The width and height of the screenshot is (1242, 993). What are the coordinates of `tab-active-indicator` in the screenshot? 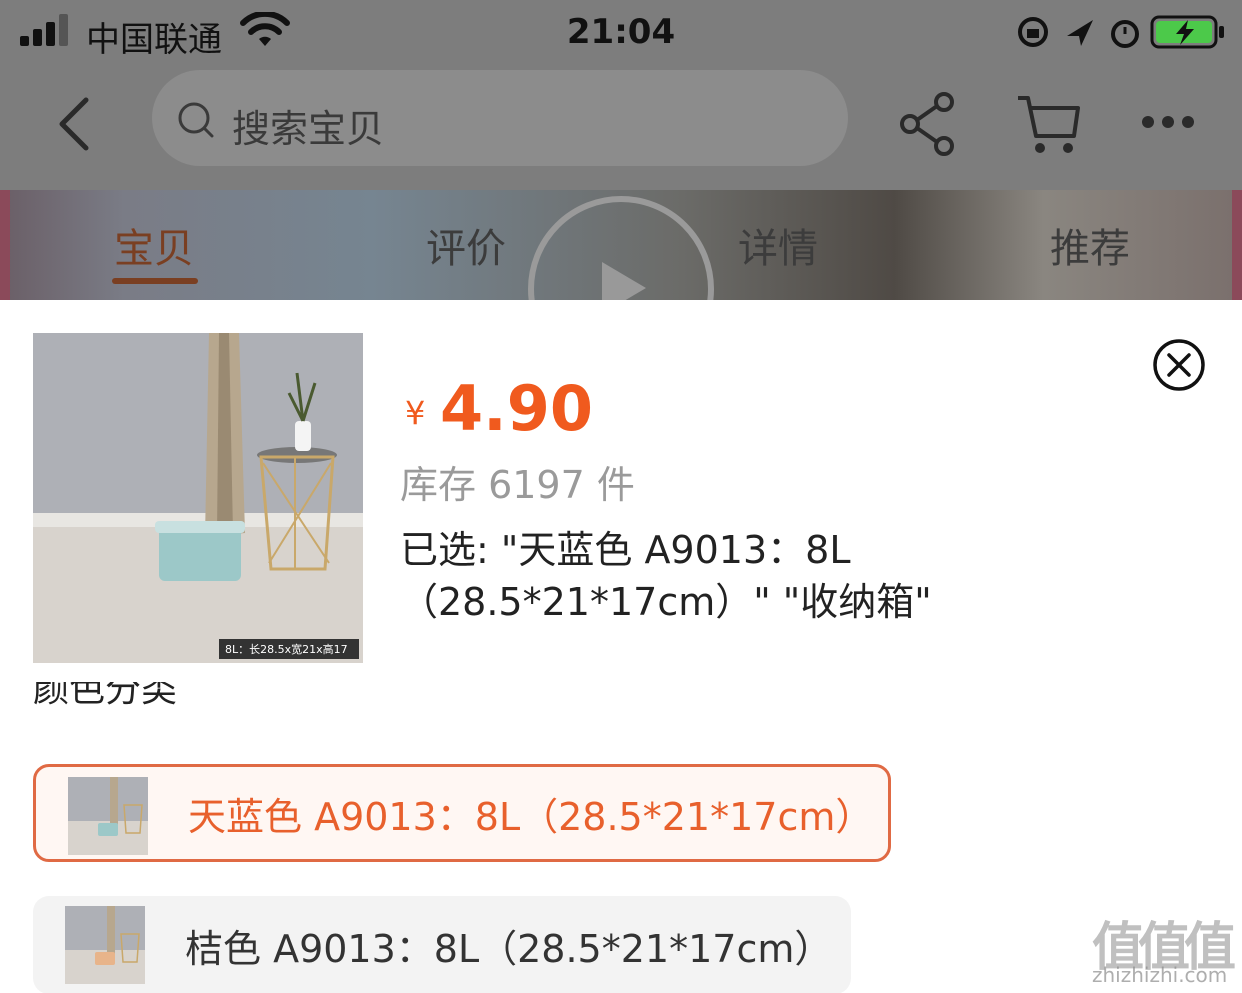 It's located at (155, 281).